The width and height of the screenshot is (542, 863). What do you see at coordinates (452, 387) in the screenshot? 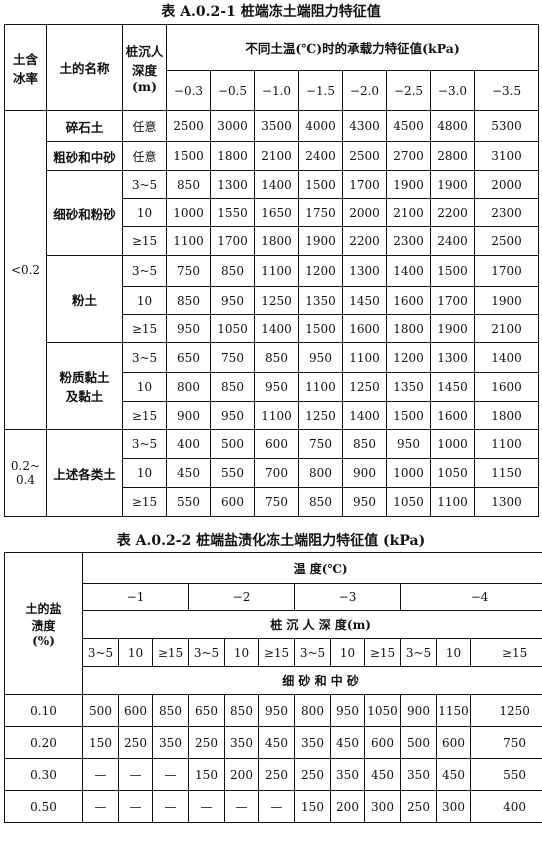
I see `value-cell: 1450` at bounding box center [452, 387].